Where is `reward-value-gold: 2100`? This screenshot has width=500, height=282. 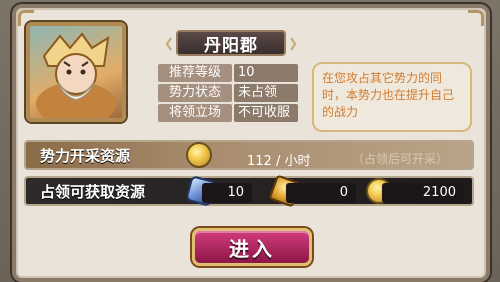
reward-value-gold: 2100 is located at coordinates (423, 193).